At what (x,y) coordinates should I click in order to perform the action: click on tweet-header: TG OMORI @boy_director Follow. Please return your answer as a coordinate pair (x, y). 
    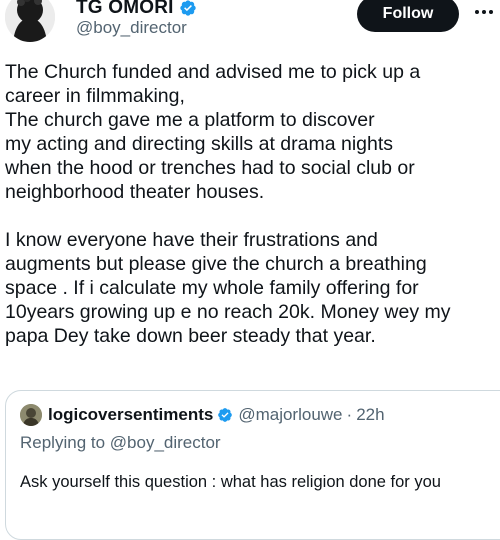
    Looking at the image, I should click on (250, 25).